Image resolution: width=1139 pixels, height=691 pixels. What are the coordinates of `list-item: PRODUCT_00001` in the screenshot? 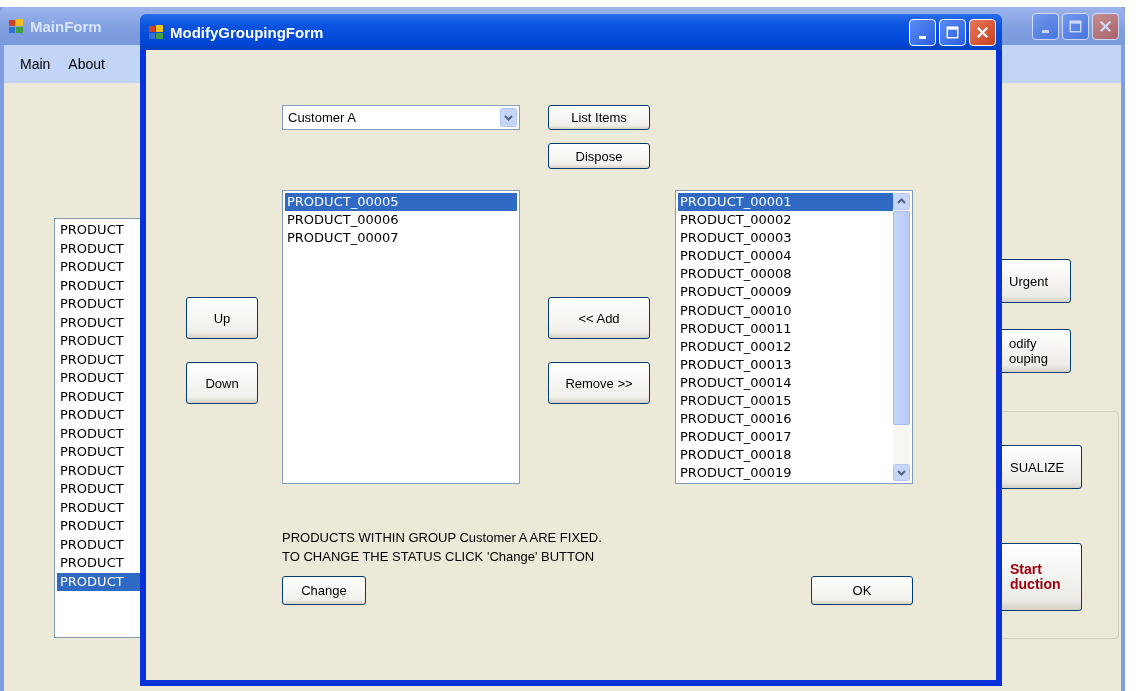 It's located at (785, 202).